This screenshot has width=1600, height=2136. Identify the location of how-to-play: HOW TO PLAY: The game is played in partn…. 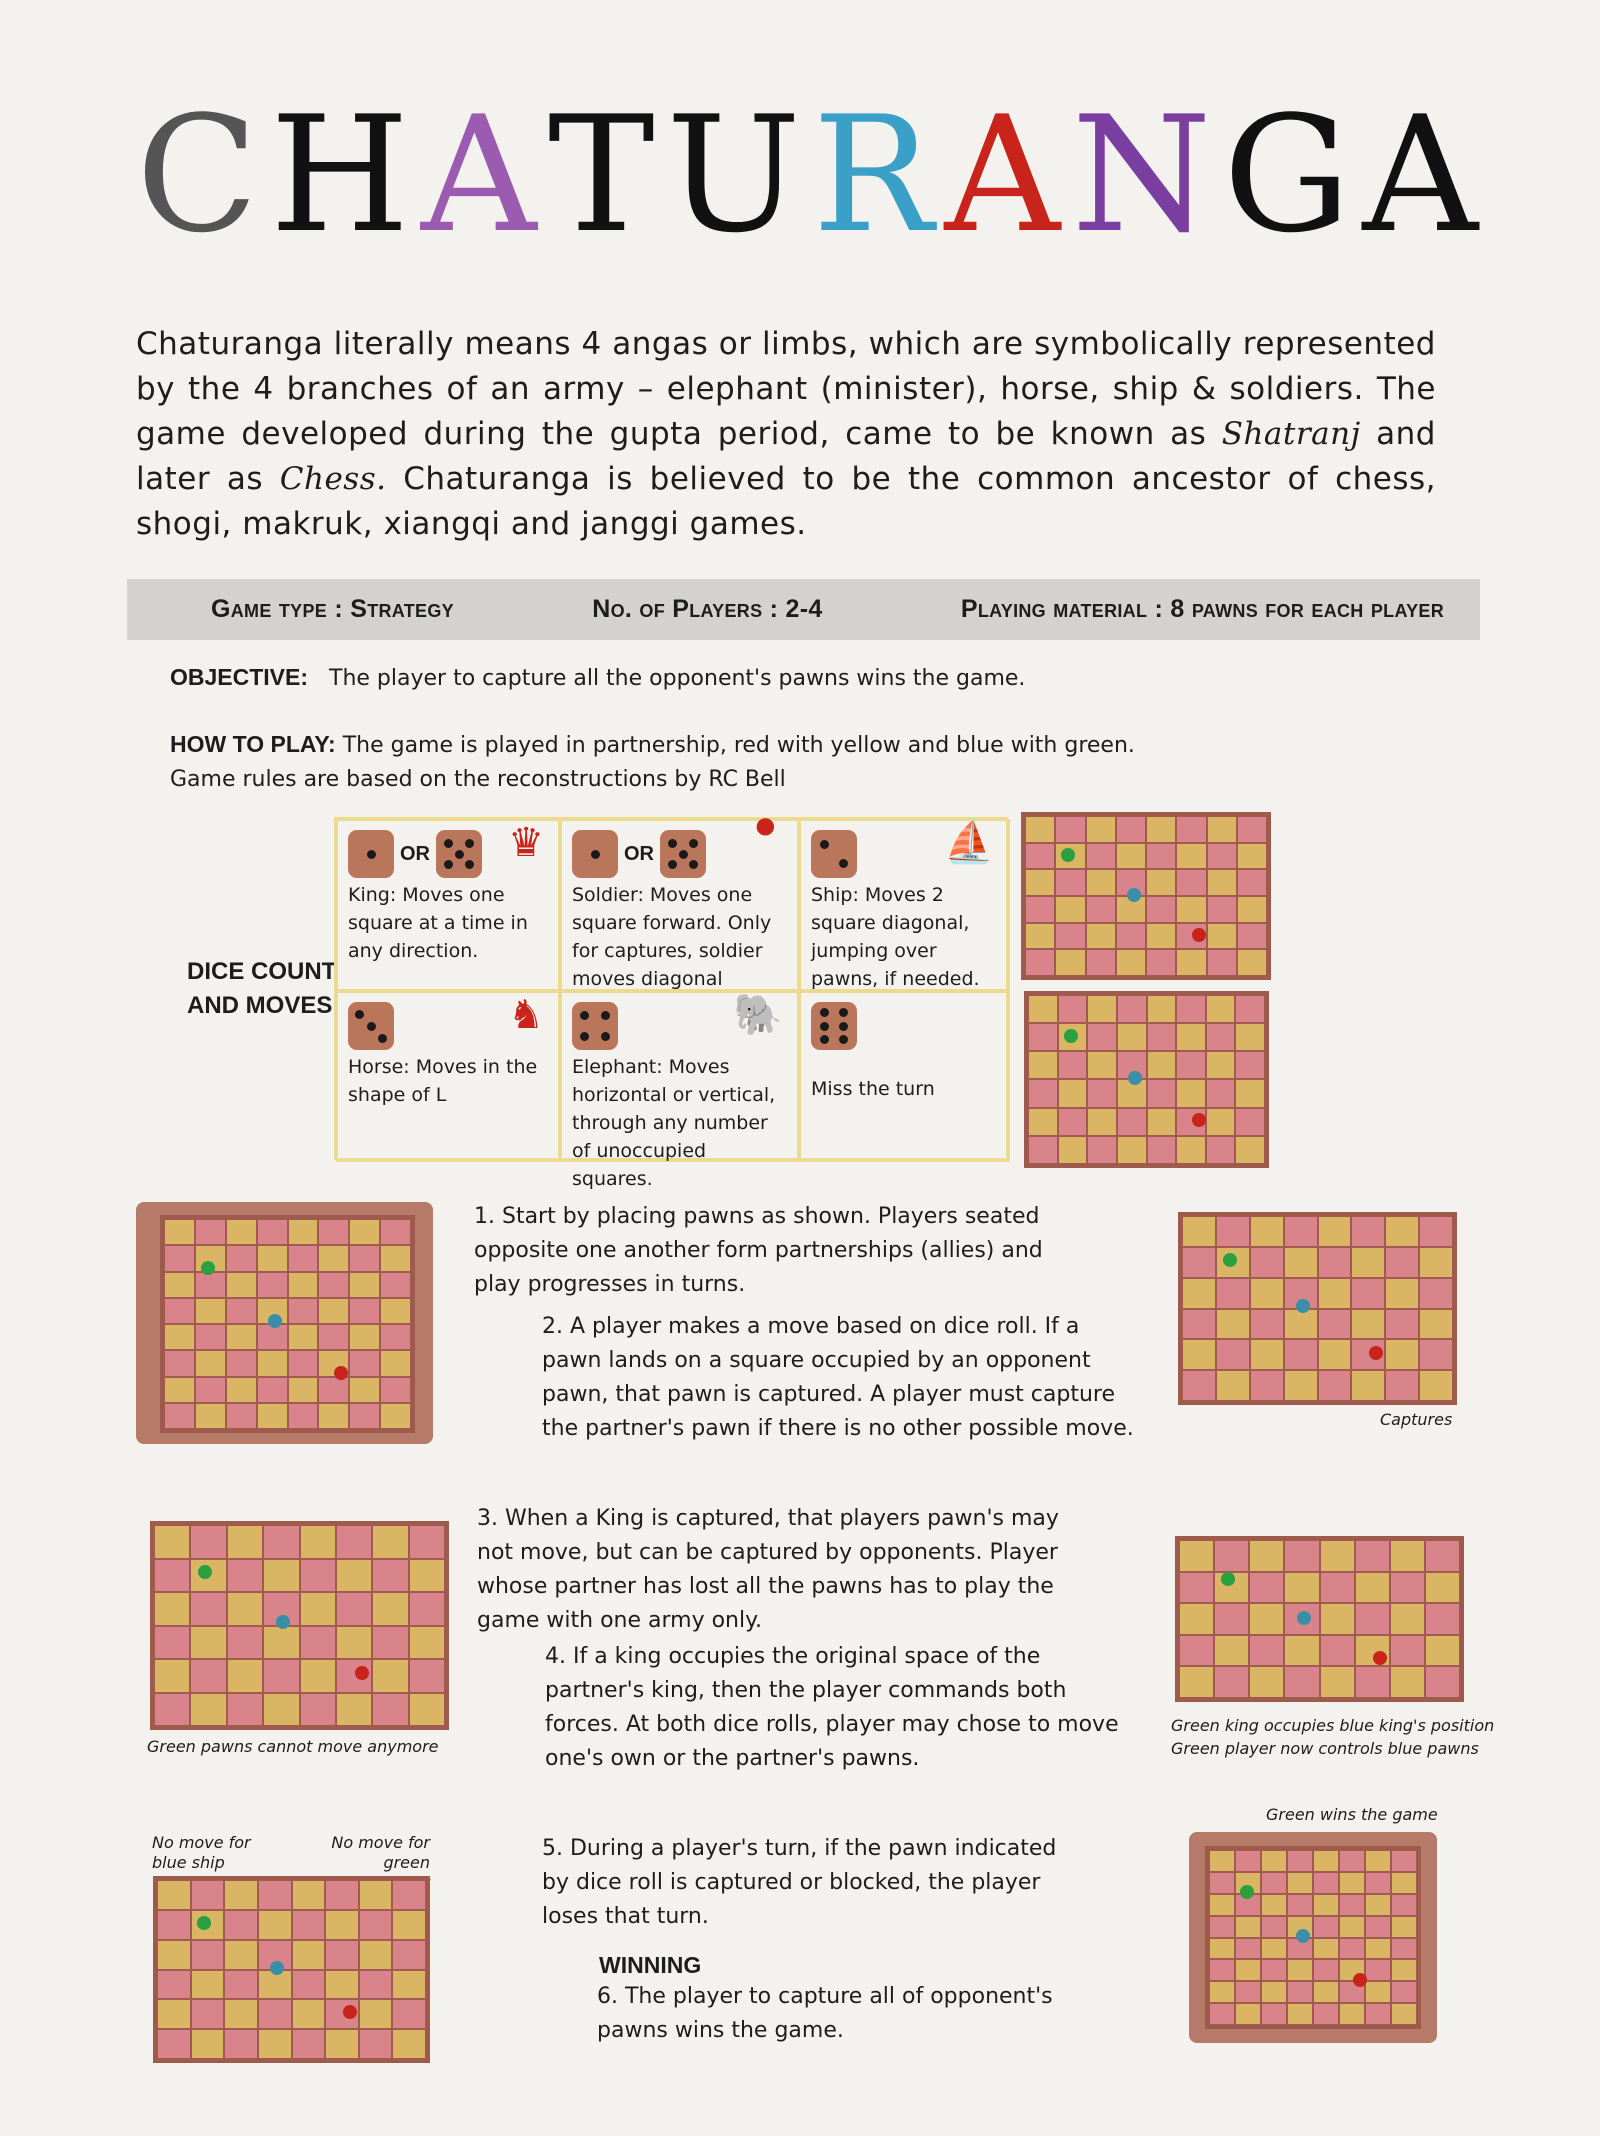
(652, 761).